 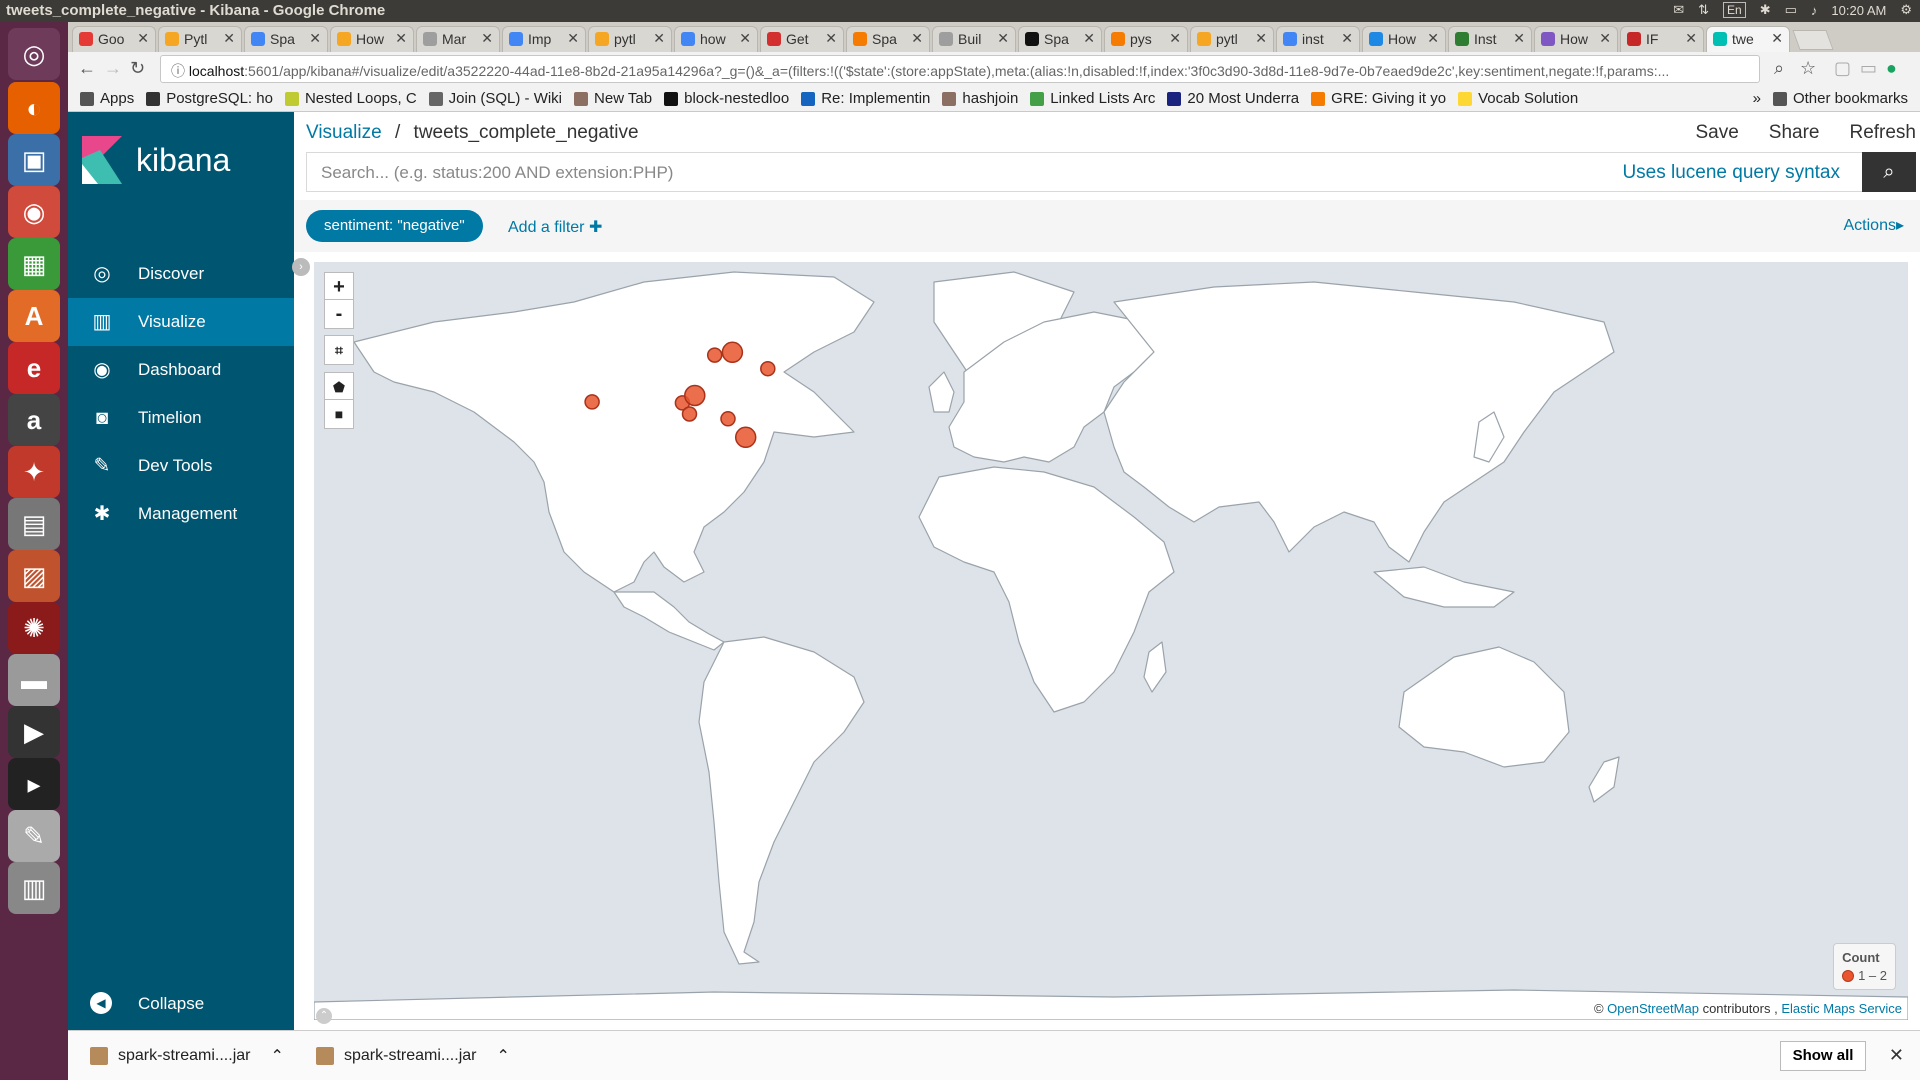 What do you see at coordinates (181, 322) in the screenshot?
I see `nav-item-visualize: ▥ Visualize` at bounding box center [181, 322].